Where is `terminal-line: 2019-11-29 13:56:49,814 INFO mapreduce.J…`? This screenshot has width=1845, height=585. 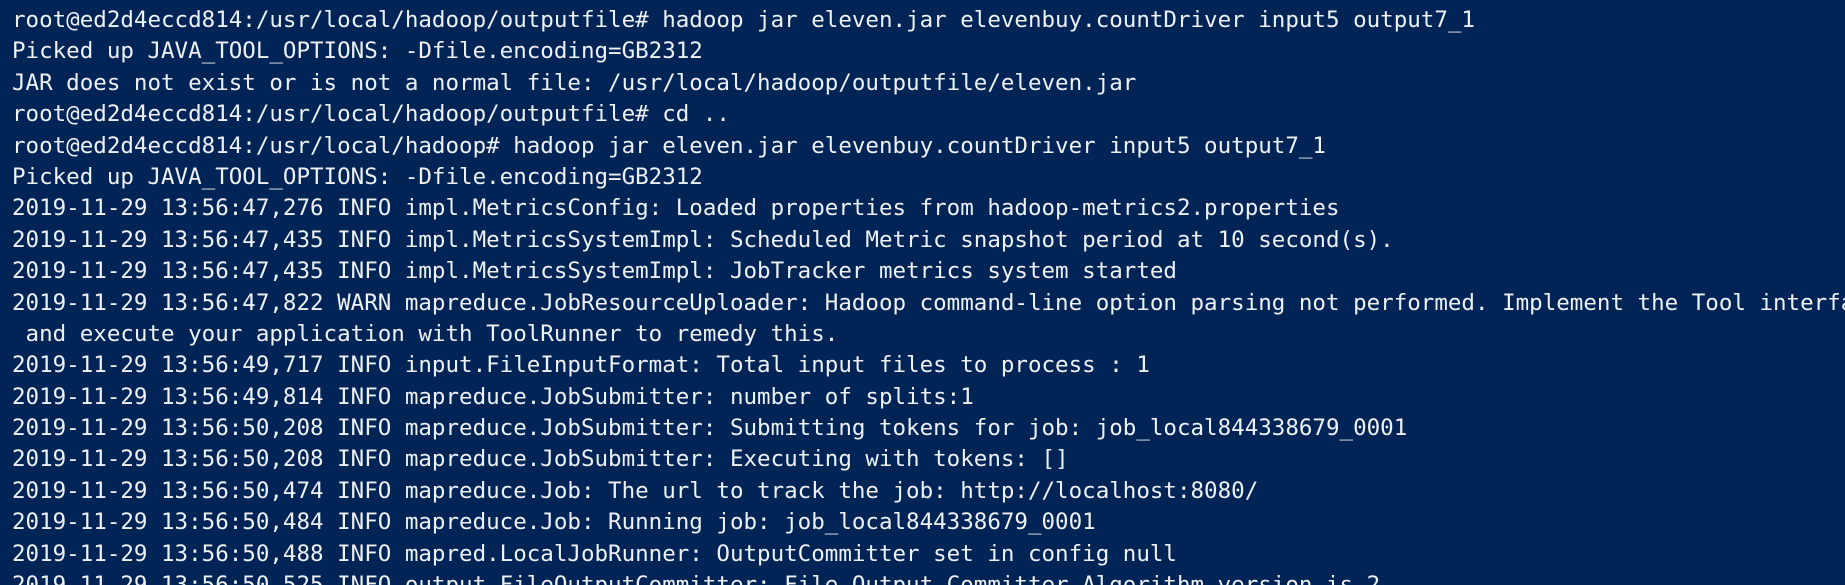
terminal-line: 2019-11-29 13:56:49,814 INFO mapreduce.J… is located at coordinates (493, 396).